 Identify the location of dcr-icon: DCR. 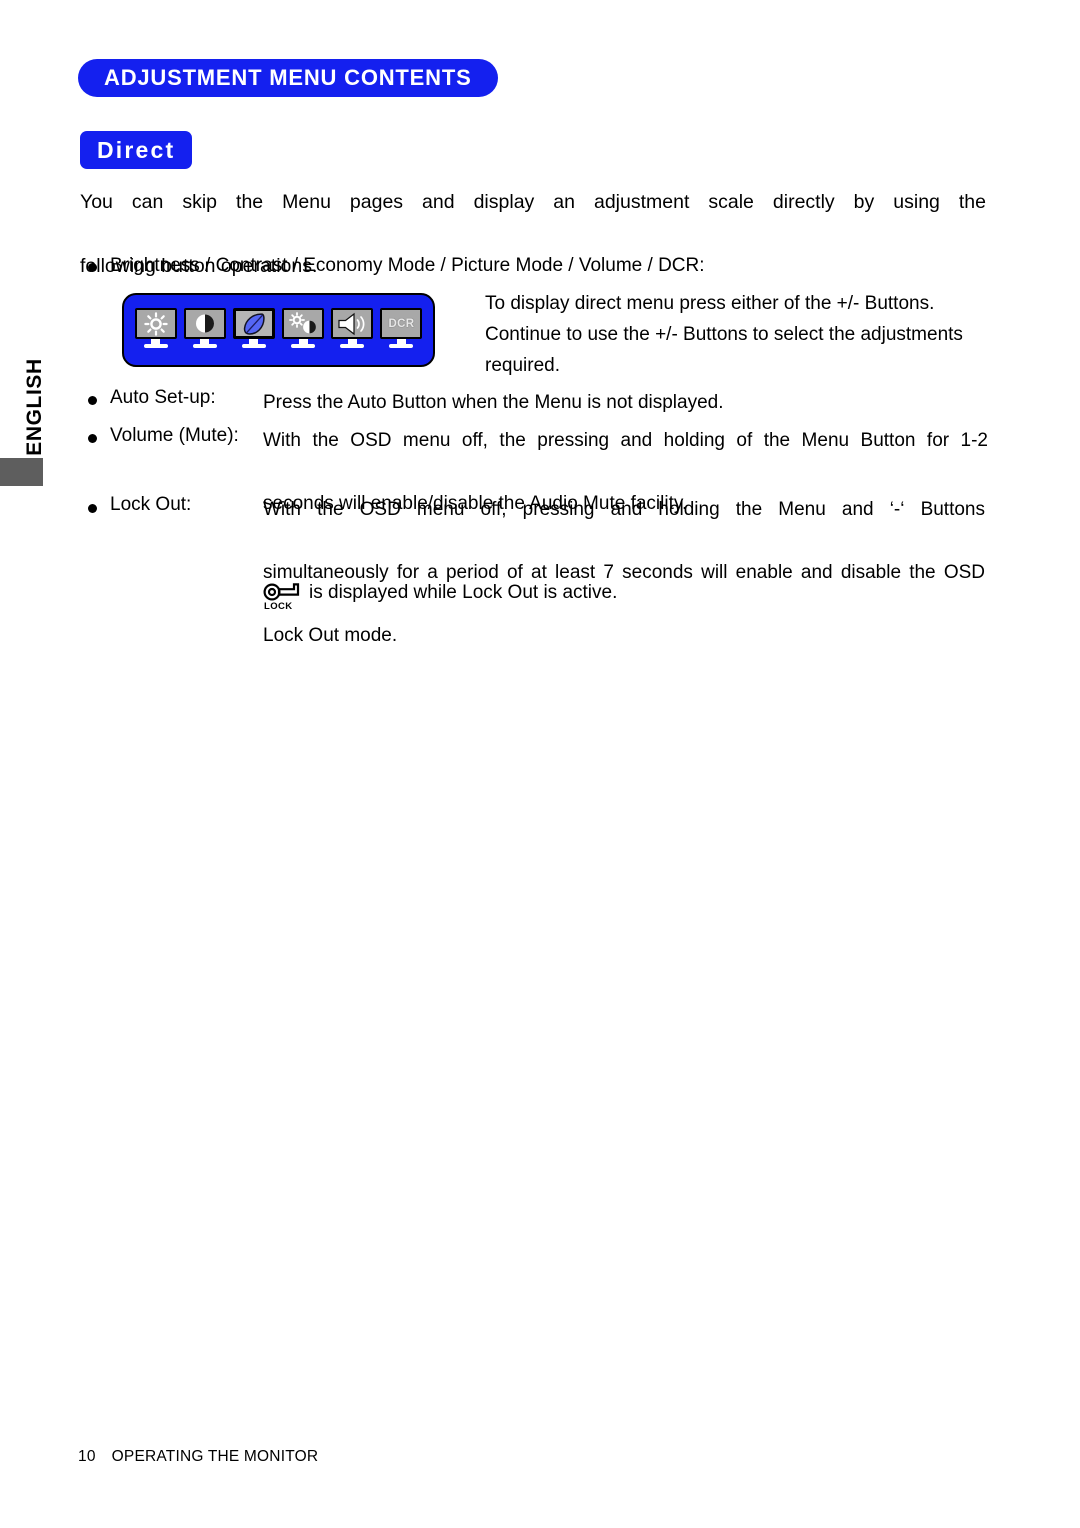
(401, 330).